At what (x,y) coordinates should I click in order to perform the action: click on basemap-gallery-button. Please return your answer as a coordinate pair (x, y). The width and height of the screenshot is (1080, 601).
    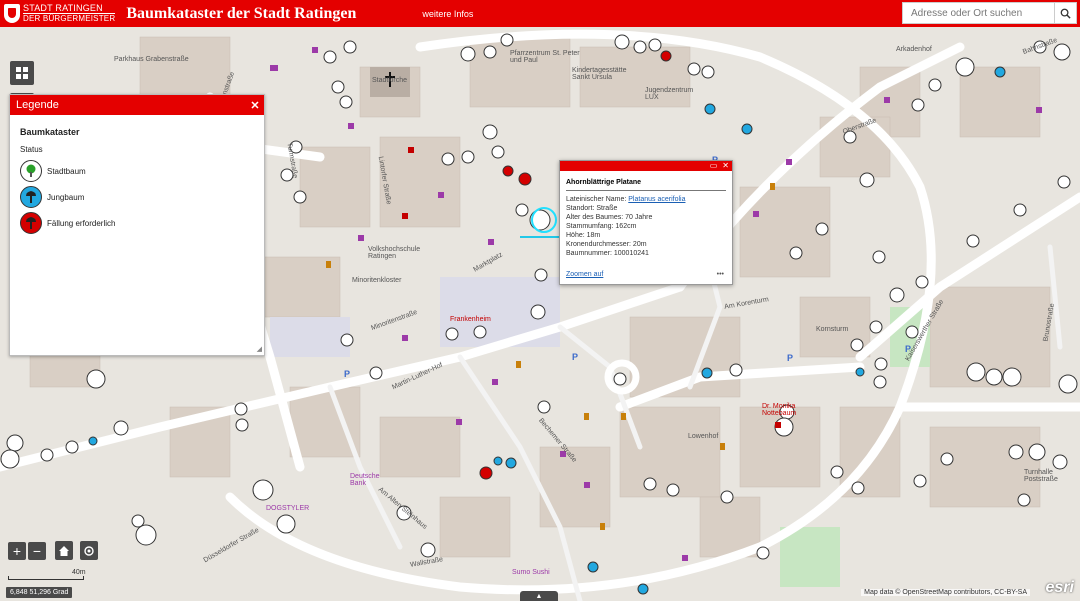
    Looking at the image, I should click on (22, 73).